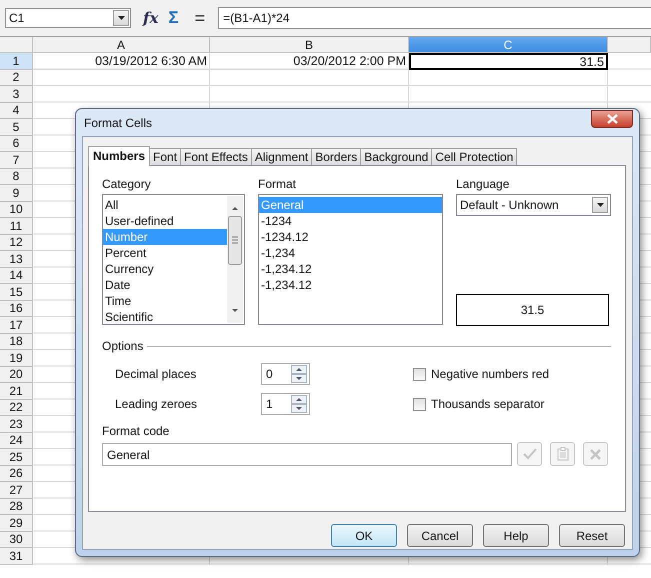  What do you see at coordinates (235, 259) in the screenshot?
I see `scrollbar` at bounding box center [235, 259].